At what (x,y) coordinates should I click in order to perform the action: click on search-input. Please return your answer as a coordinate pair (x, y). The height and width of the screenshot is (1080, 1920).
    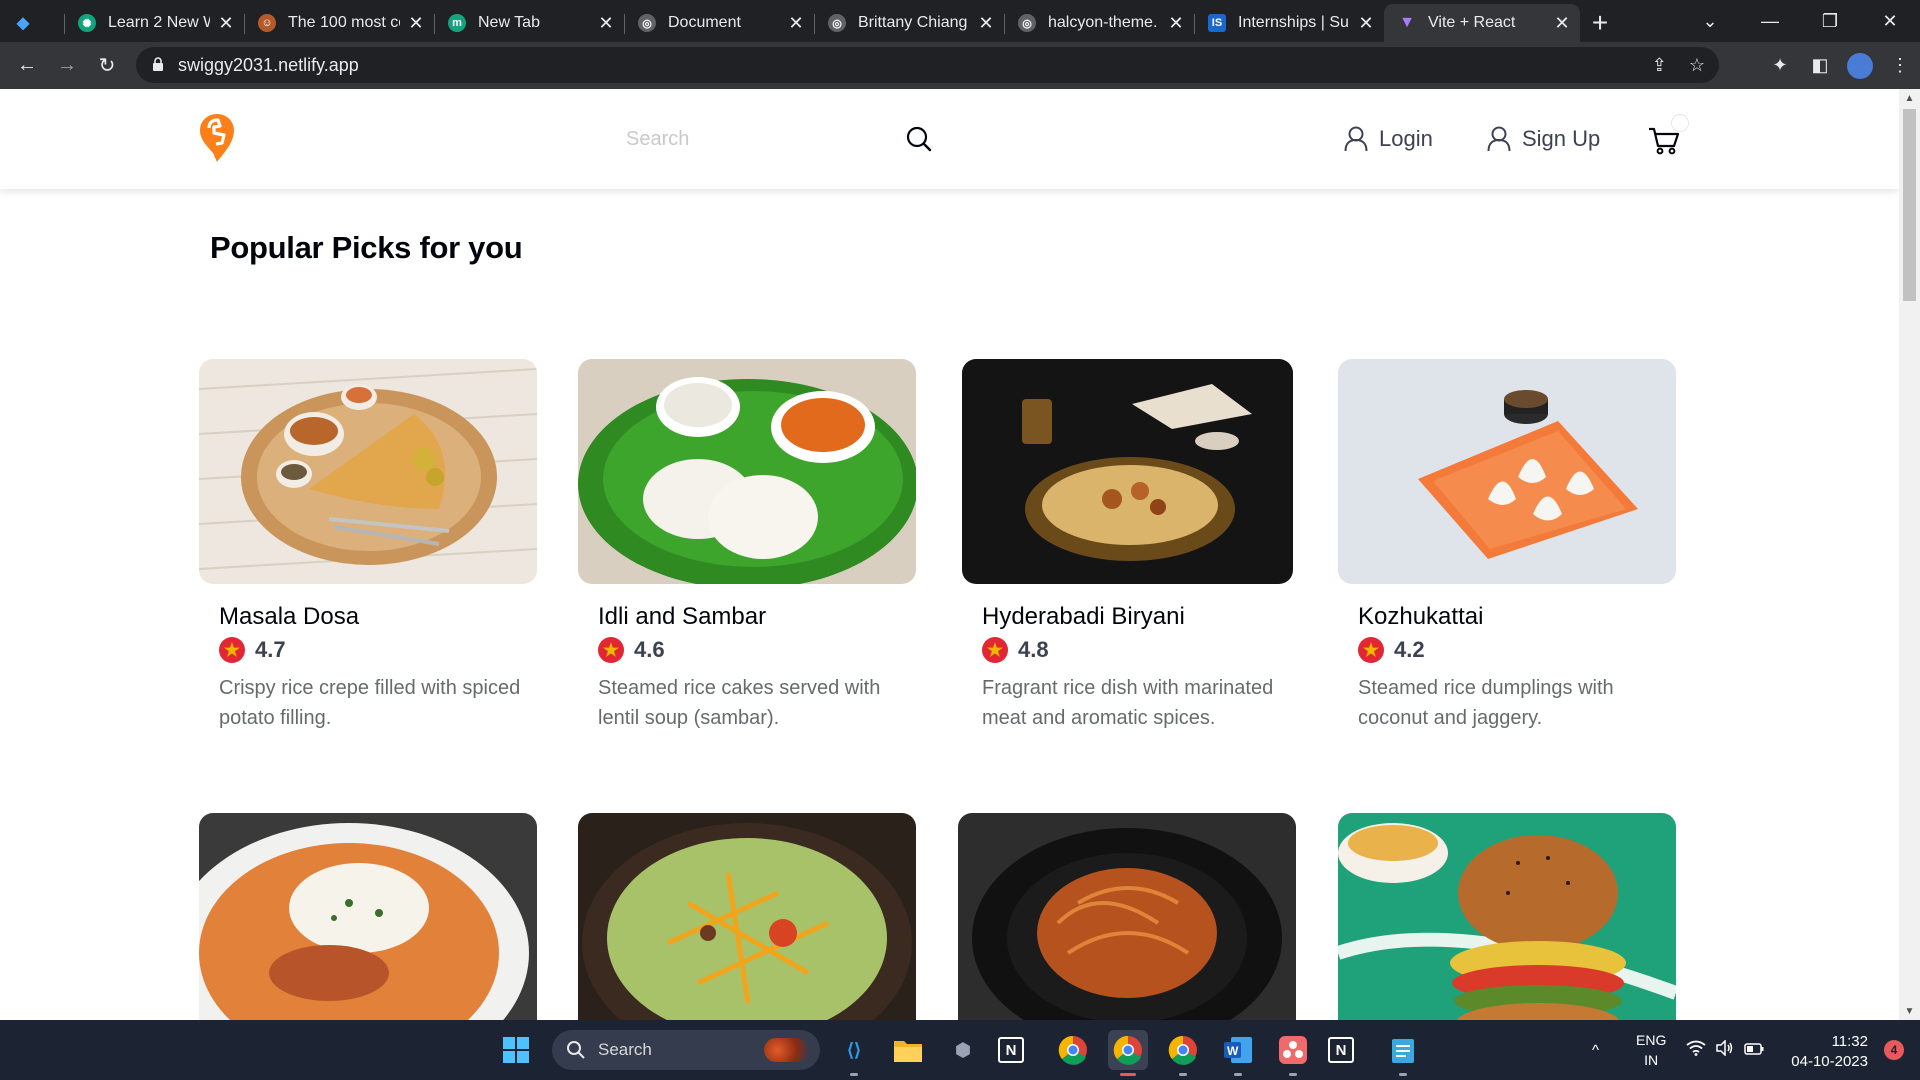
    Looking at the image, I should click on (754, 139).